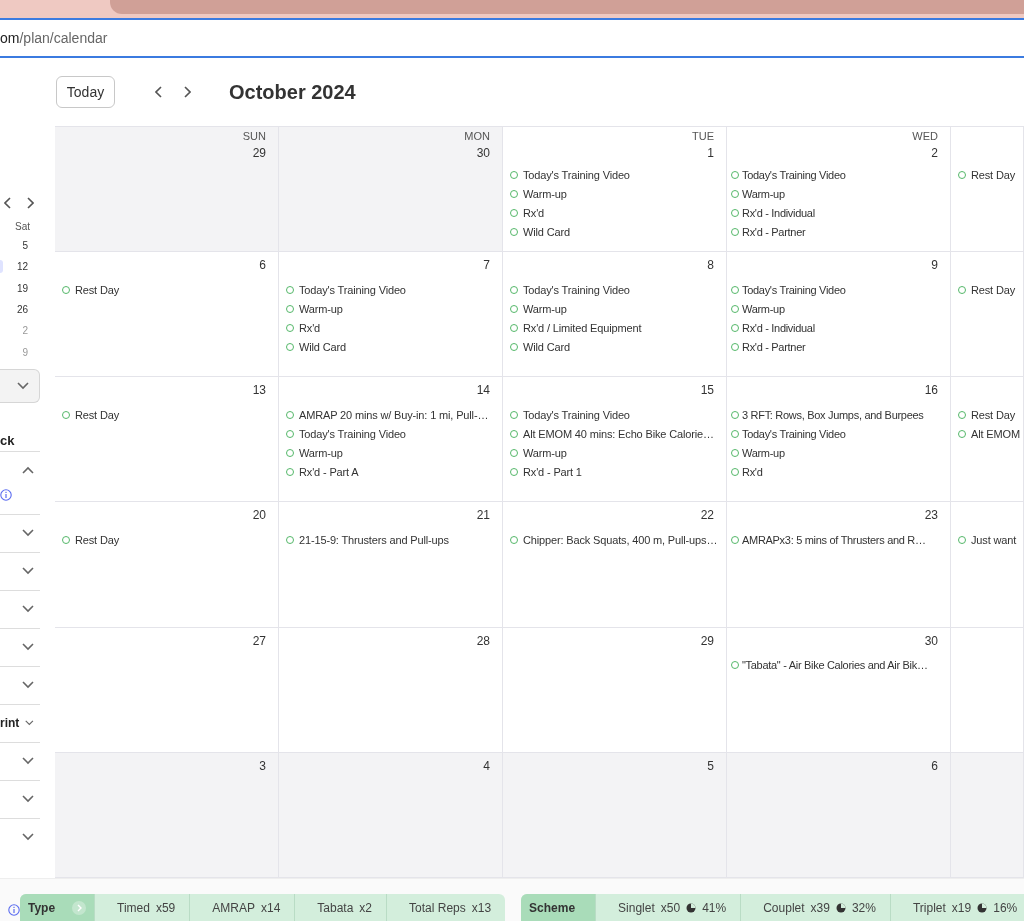  Describe the element at coordinates (815, 907) in the screenshot. I see `stat-item: Couplet x39 32%` at that location.